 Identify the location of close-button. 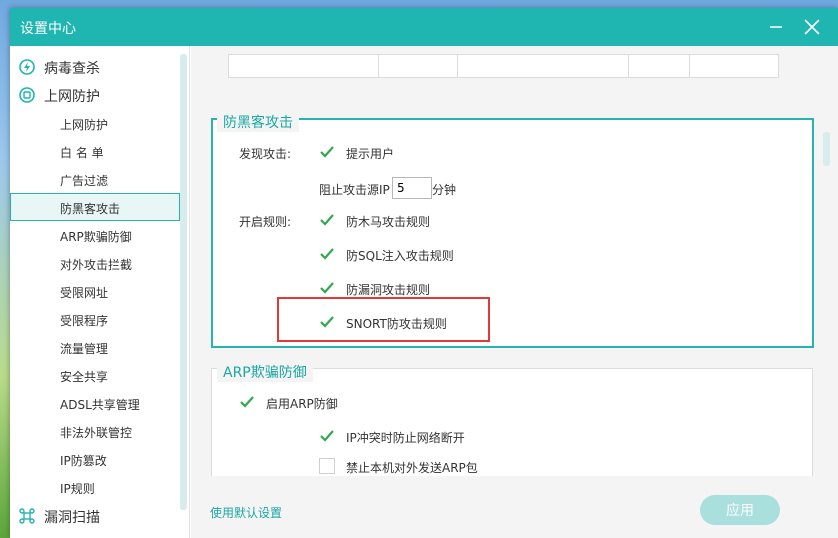
(812, 27).